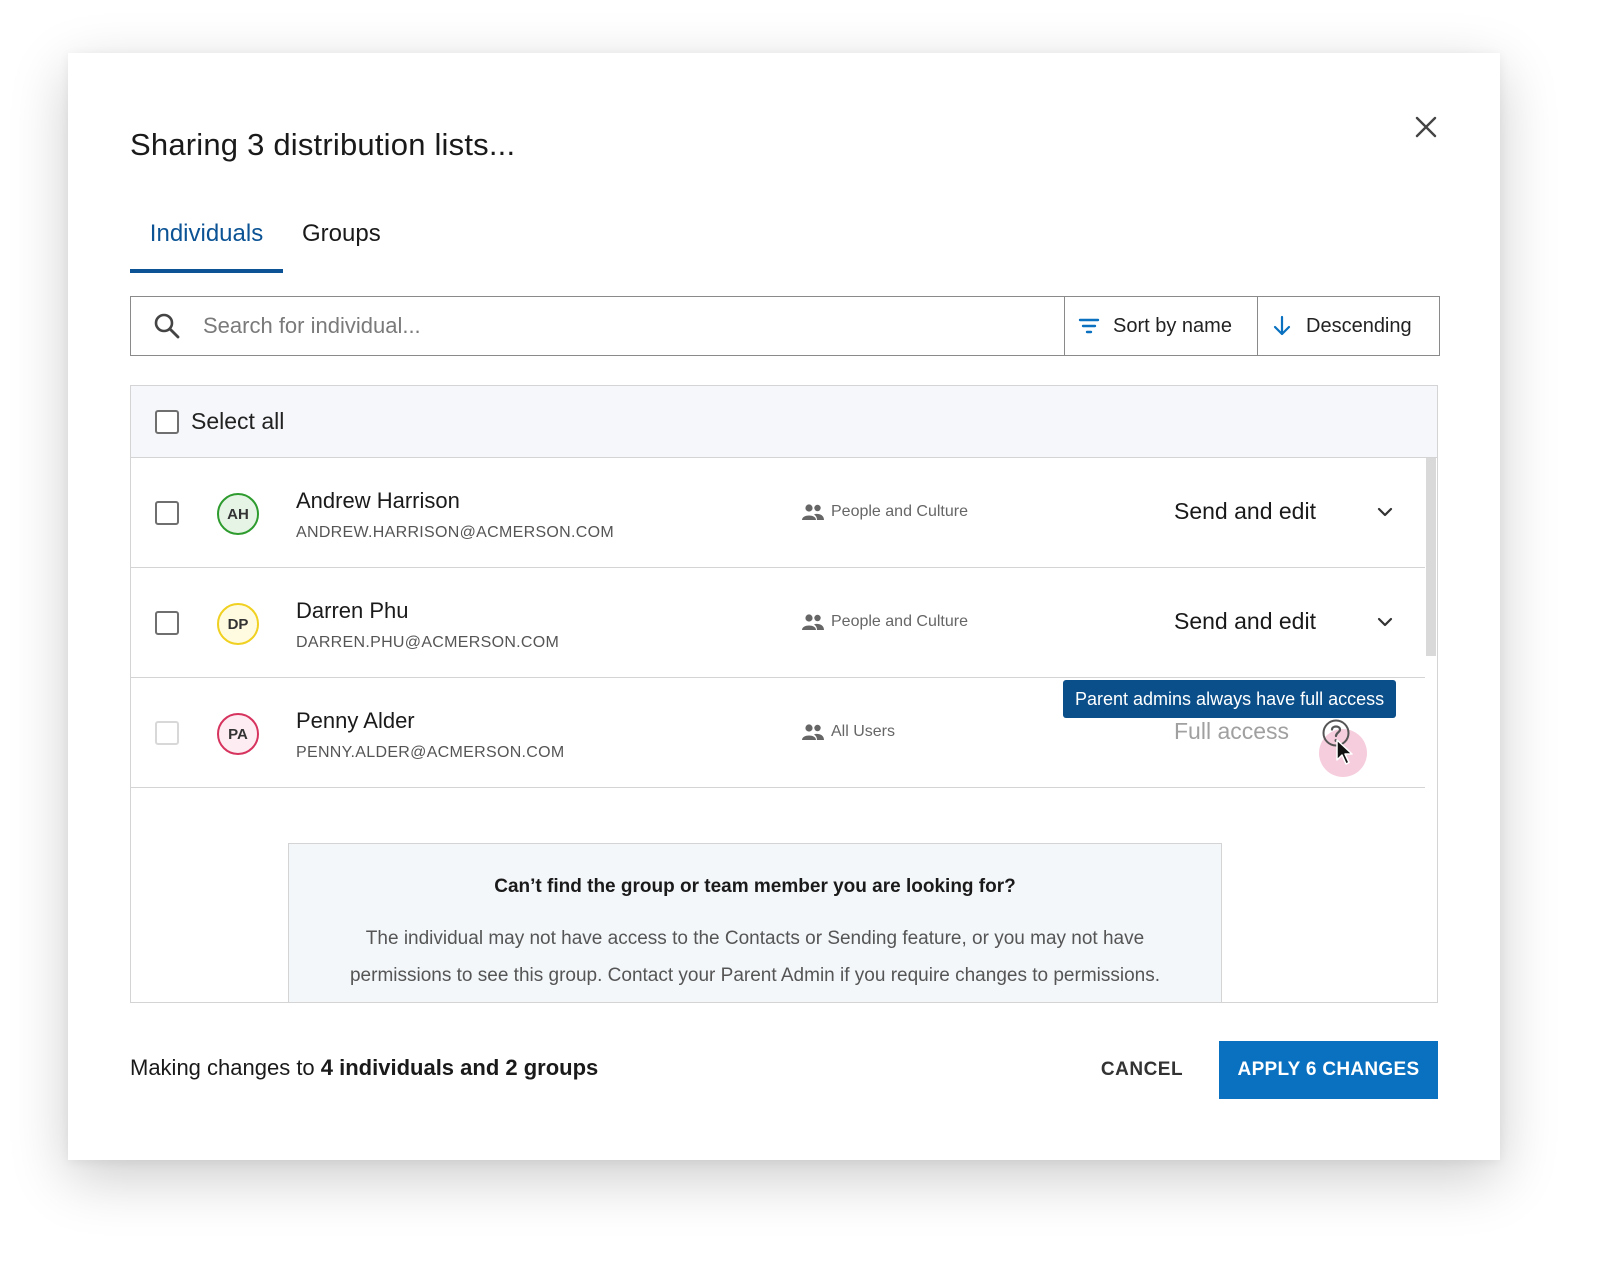 The height and width of the screenshot is (1269, 1600). Describe the element at coordinates (613, 326) in the screenshot. I see `search-input` at that location.